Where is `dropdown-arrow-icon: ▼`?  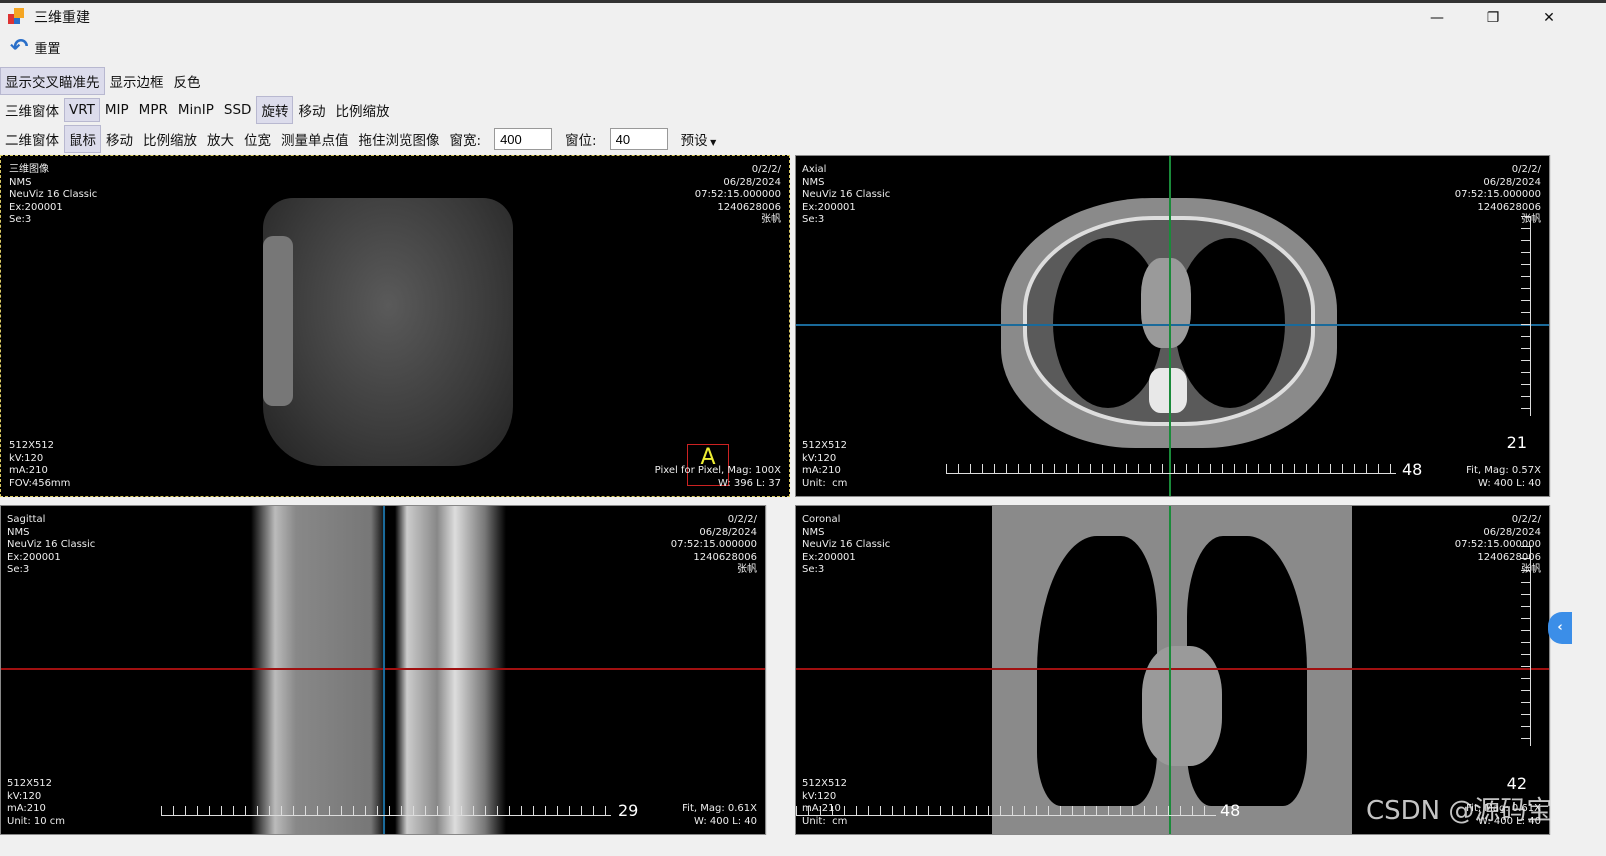
dropdown-arrow-icon: ▼ is located at coordinates (712, 142).